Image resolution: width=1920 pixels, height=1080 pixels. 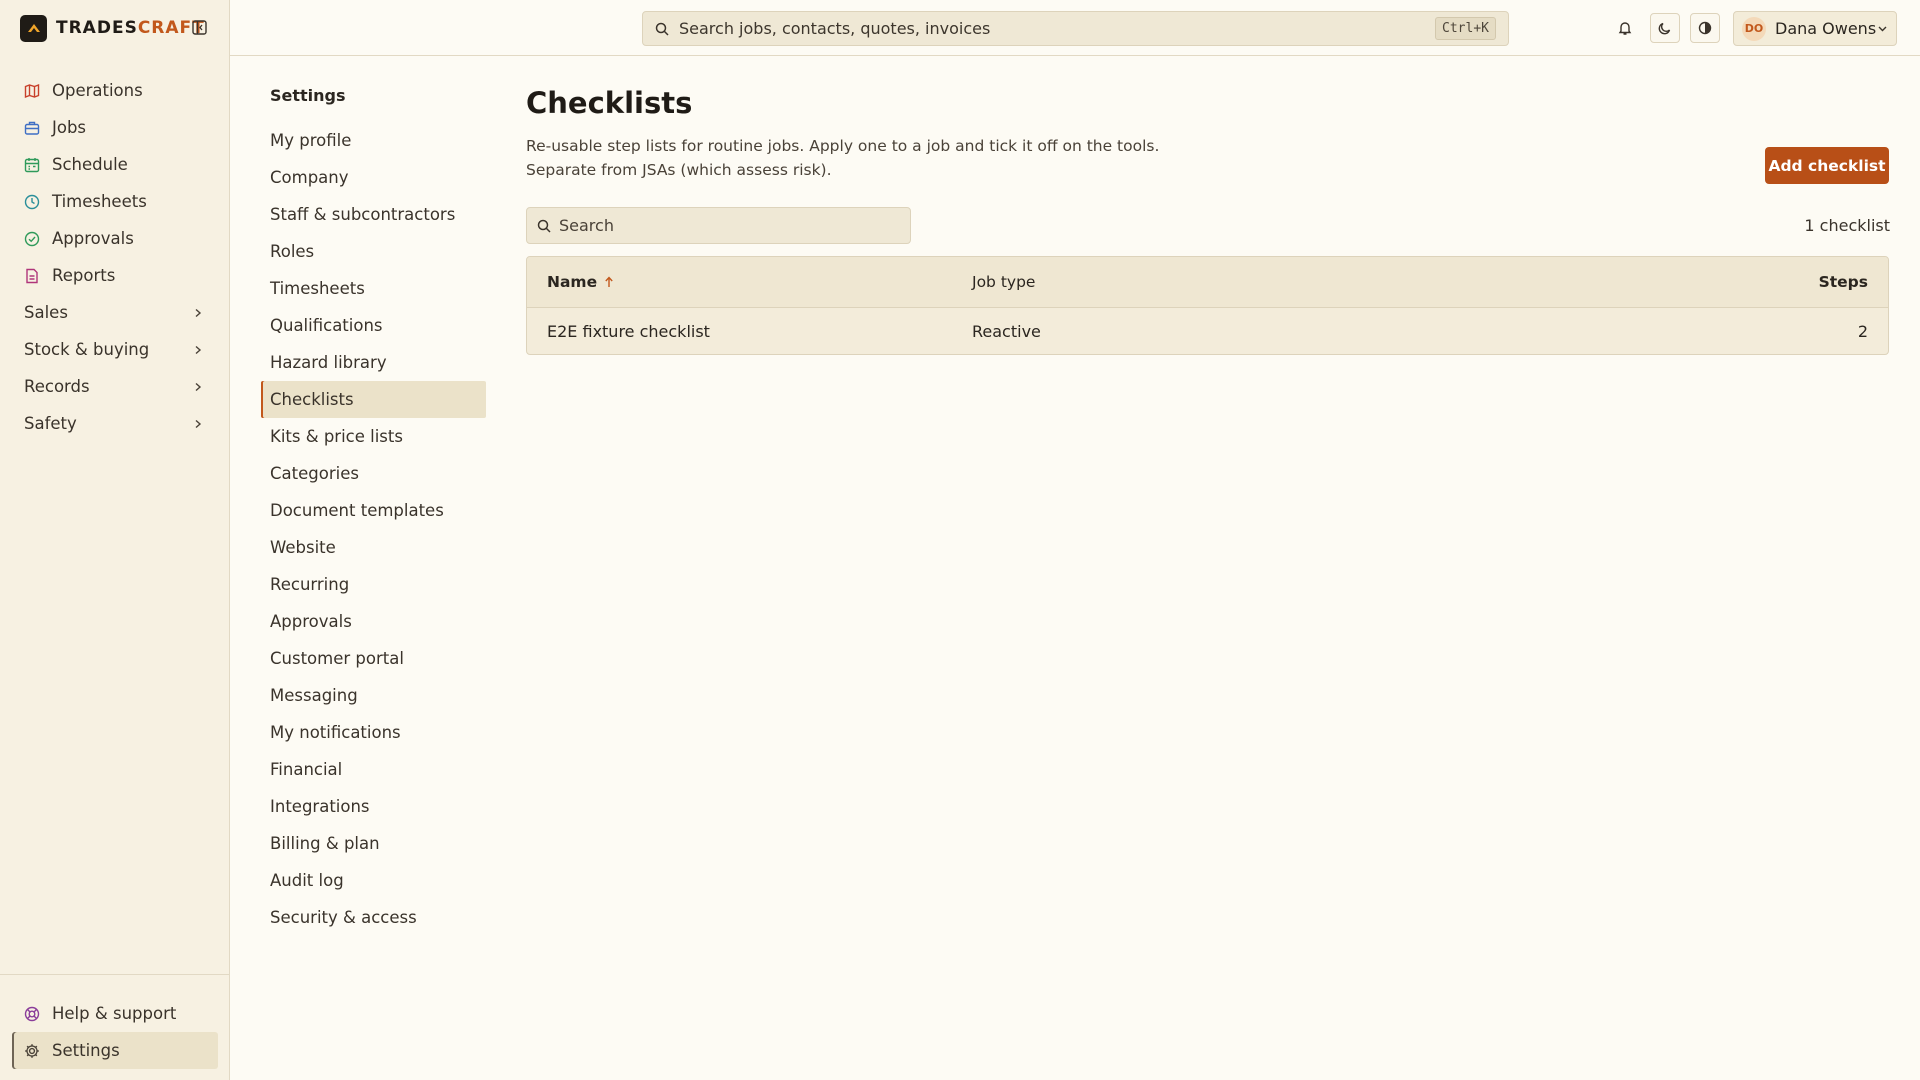 What do you see at coordinates (32, 1051) in the screenshot?
I see `gear-icon` at bounding box center [32, 1051].